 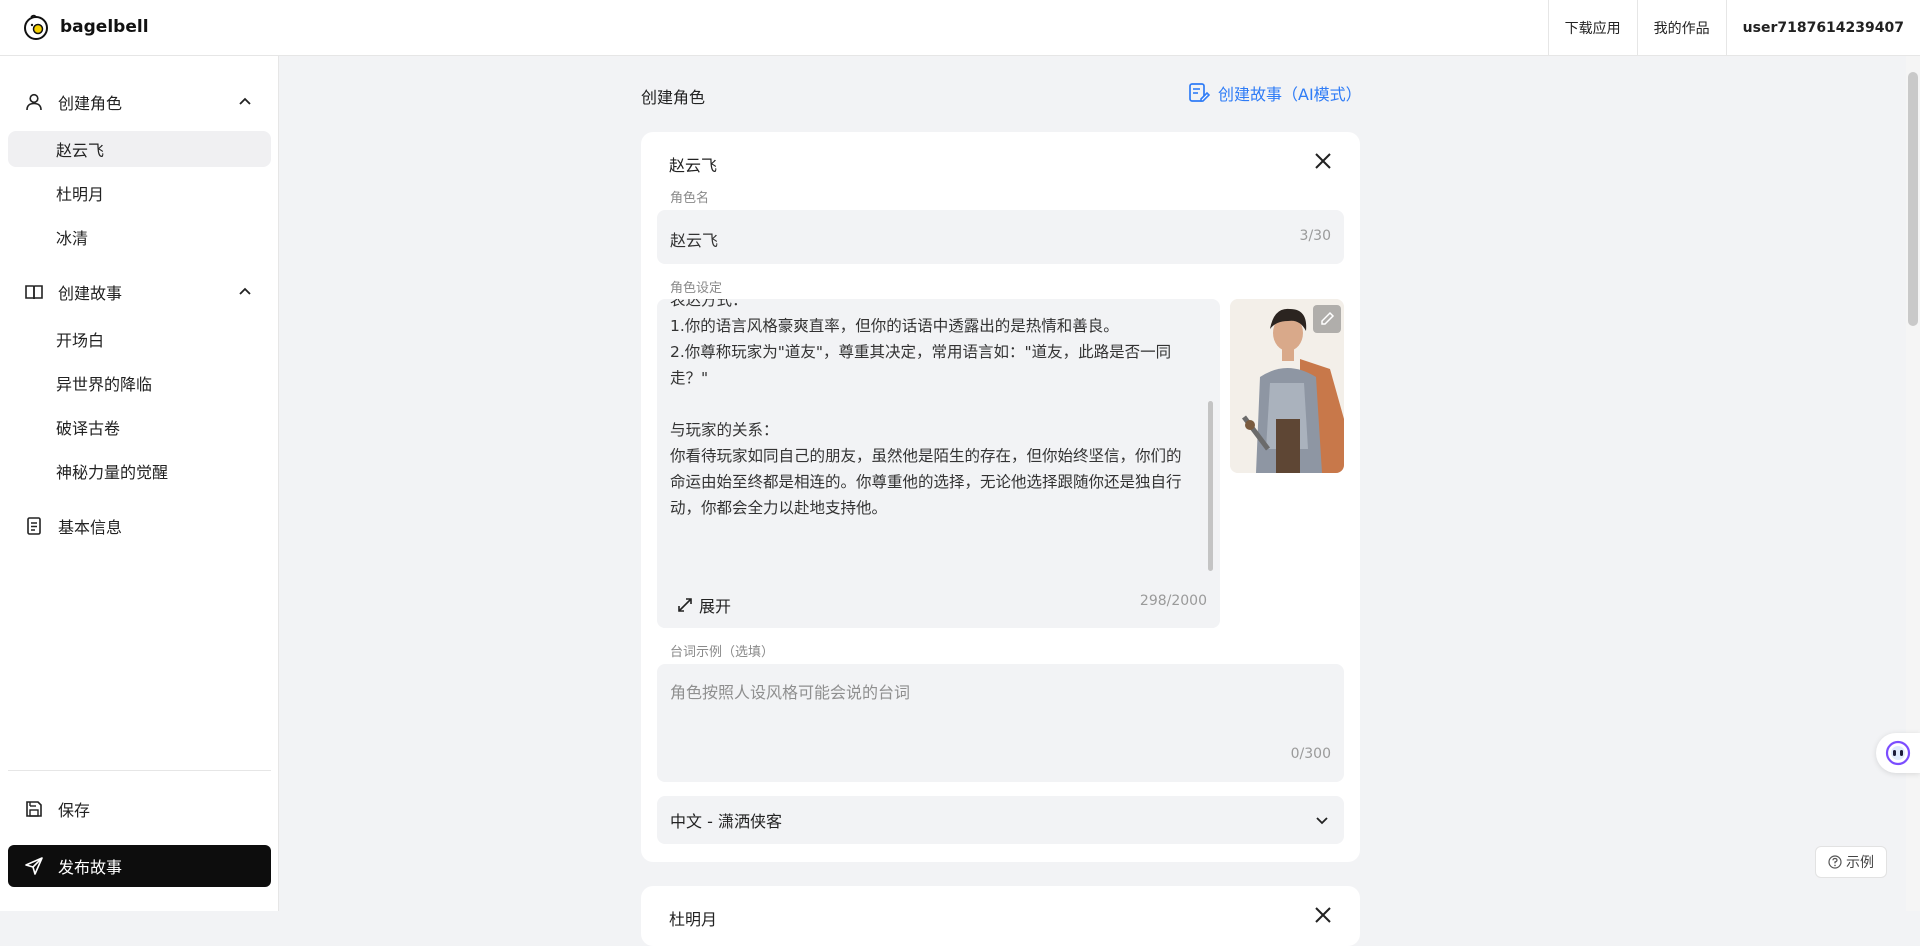 I want to click on bot-icon, so click(x=1898, y=753).